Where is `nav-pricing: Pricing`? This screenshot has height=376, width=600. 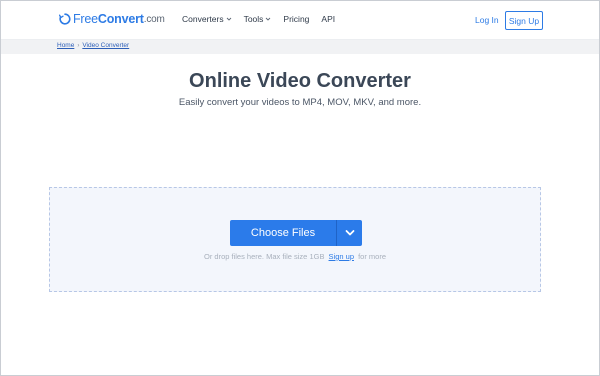
nav-pricing: Pricing is located at coordinates (296, 19).